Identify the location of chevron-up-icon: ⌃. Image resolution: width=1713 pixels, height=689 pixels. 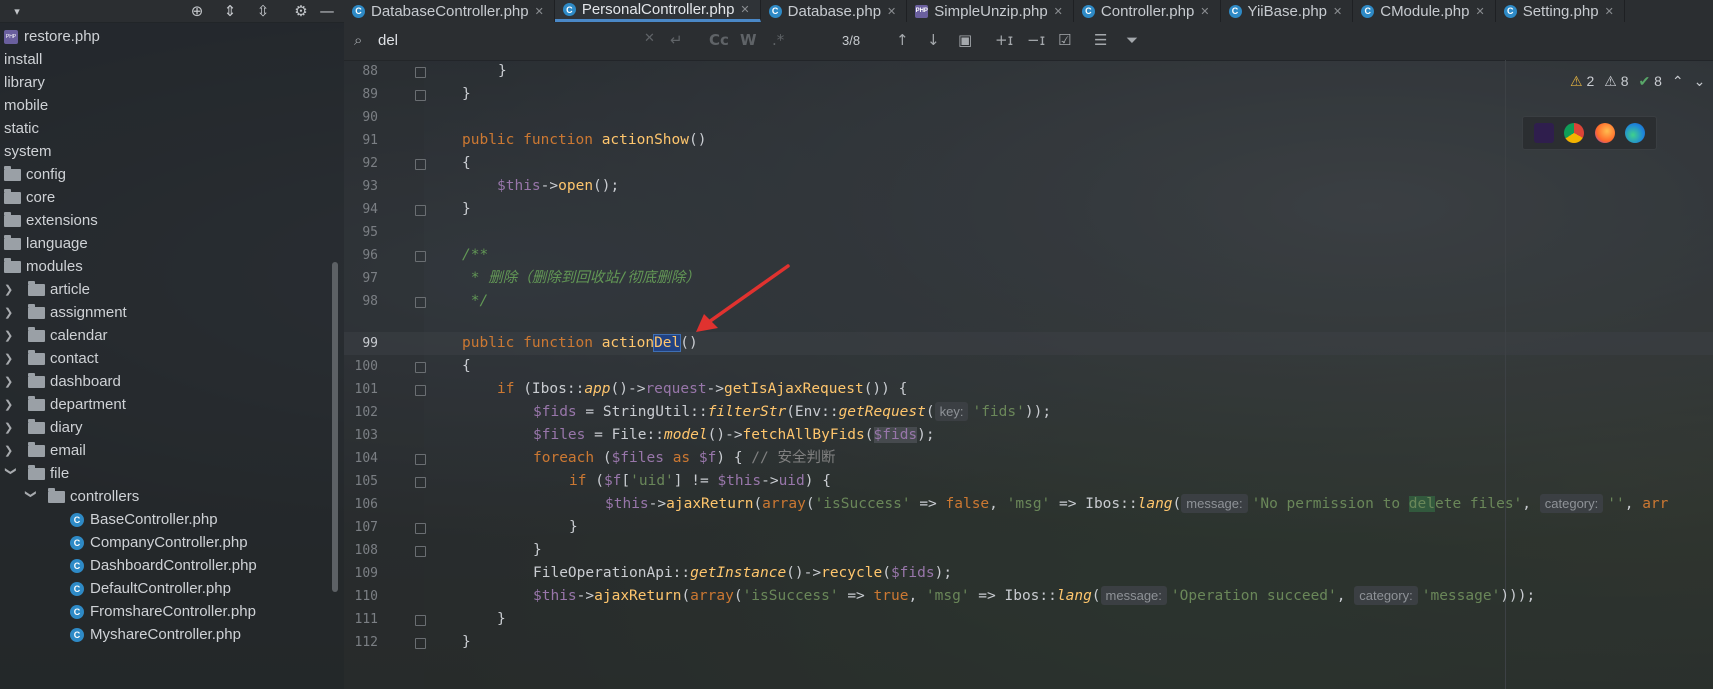
(1678, 81).